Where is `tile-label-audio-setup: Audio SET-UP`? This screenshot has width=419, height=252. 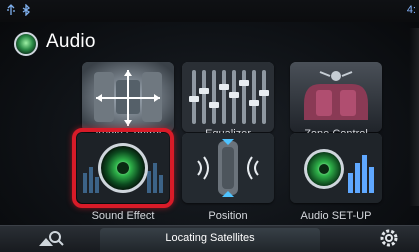
tile-label-audio-setup: Audio SET-UP is located at coordinates (336, 216).